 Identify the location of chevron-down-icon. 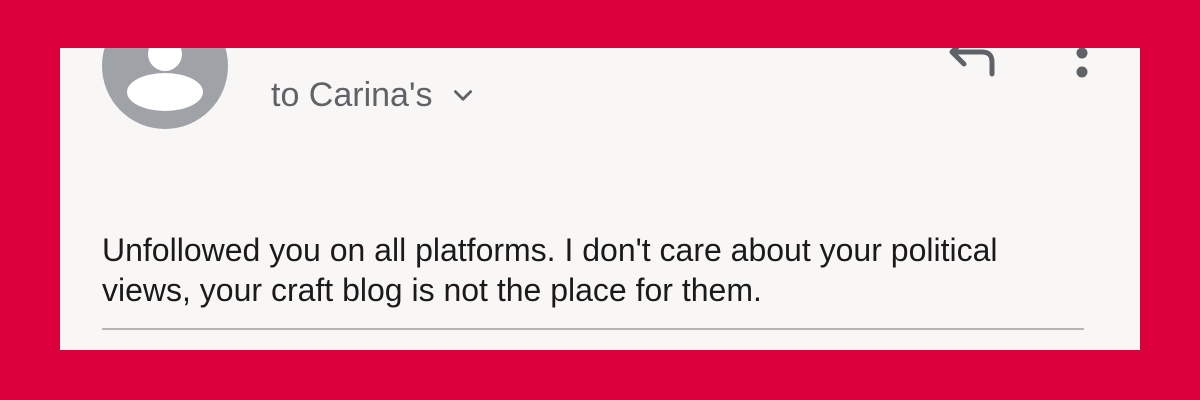
(463, 95).